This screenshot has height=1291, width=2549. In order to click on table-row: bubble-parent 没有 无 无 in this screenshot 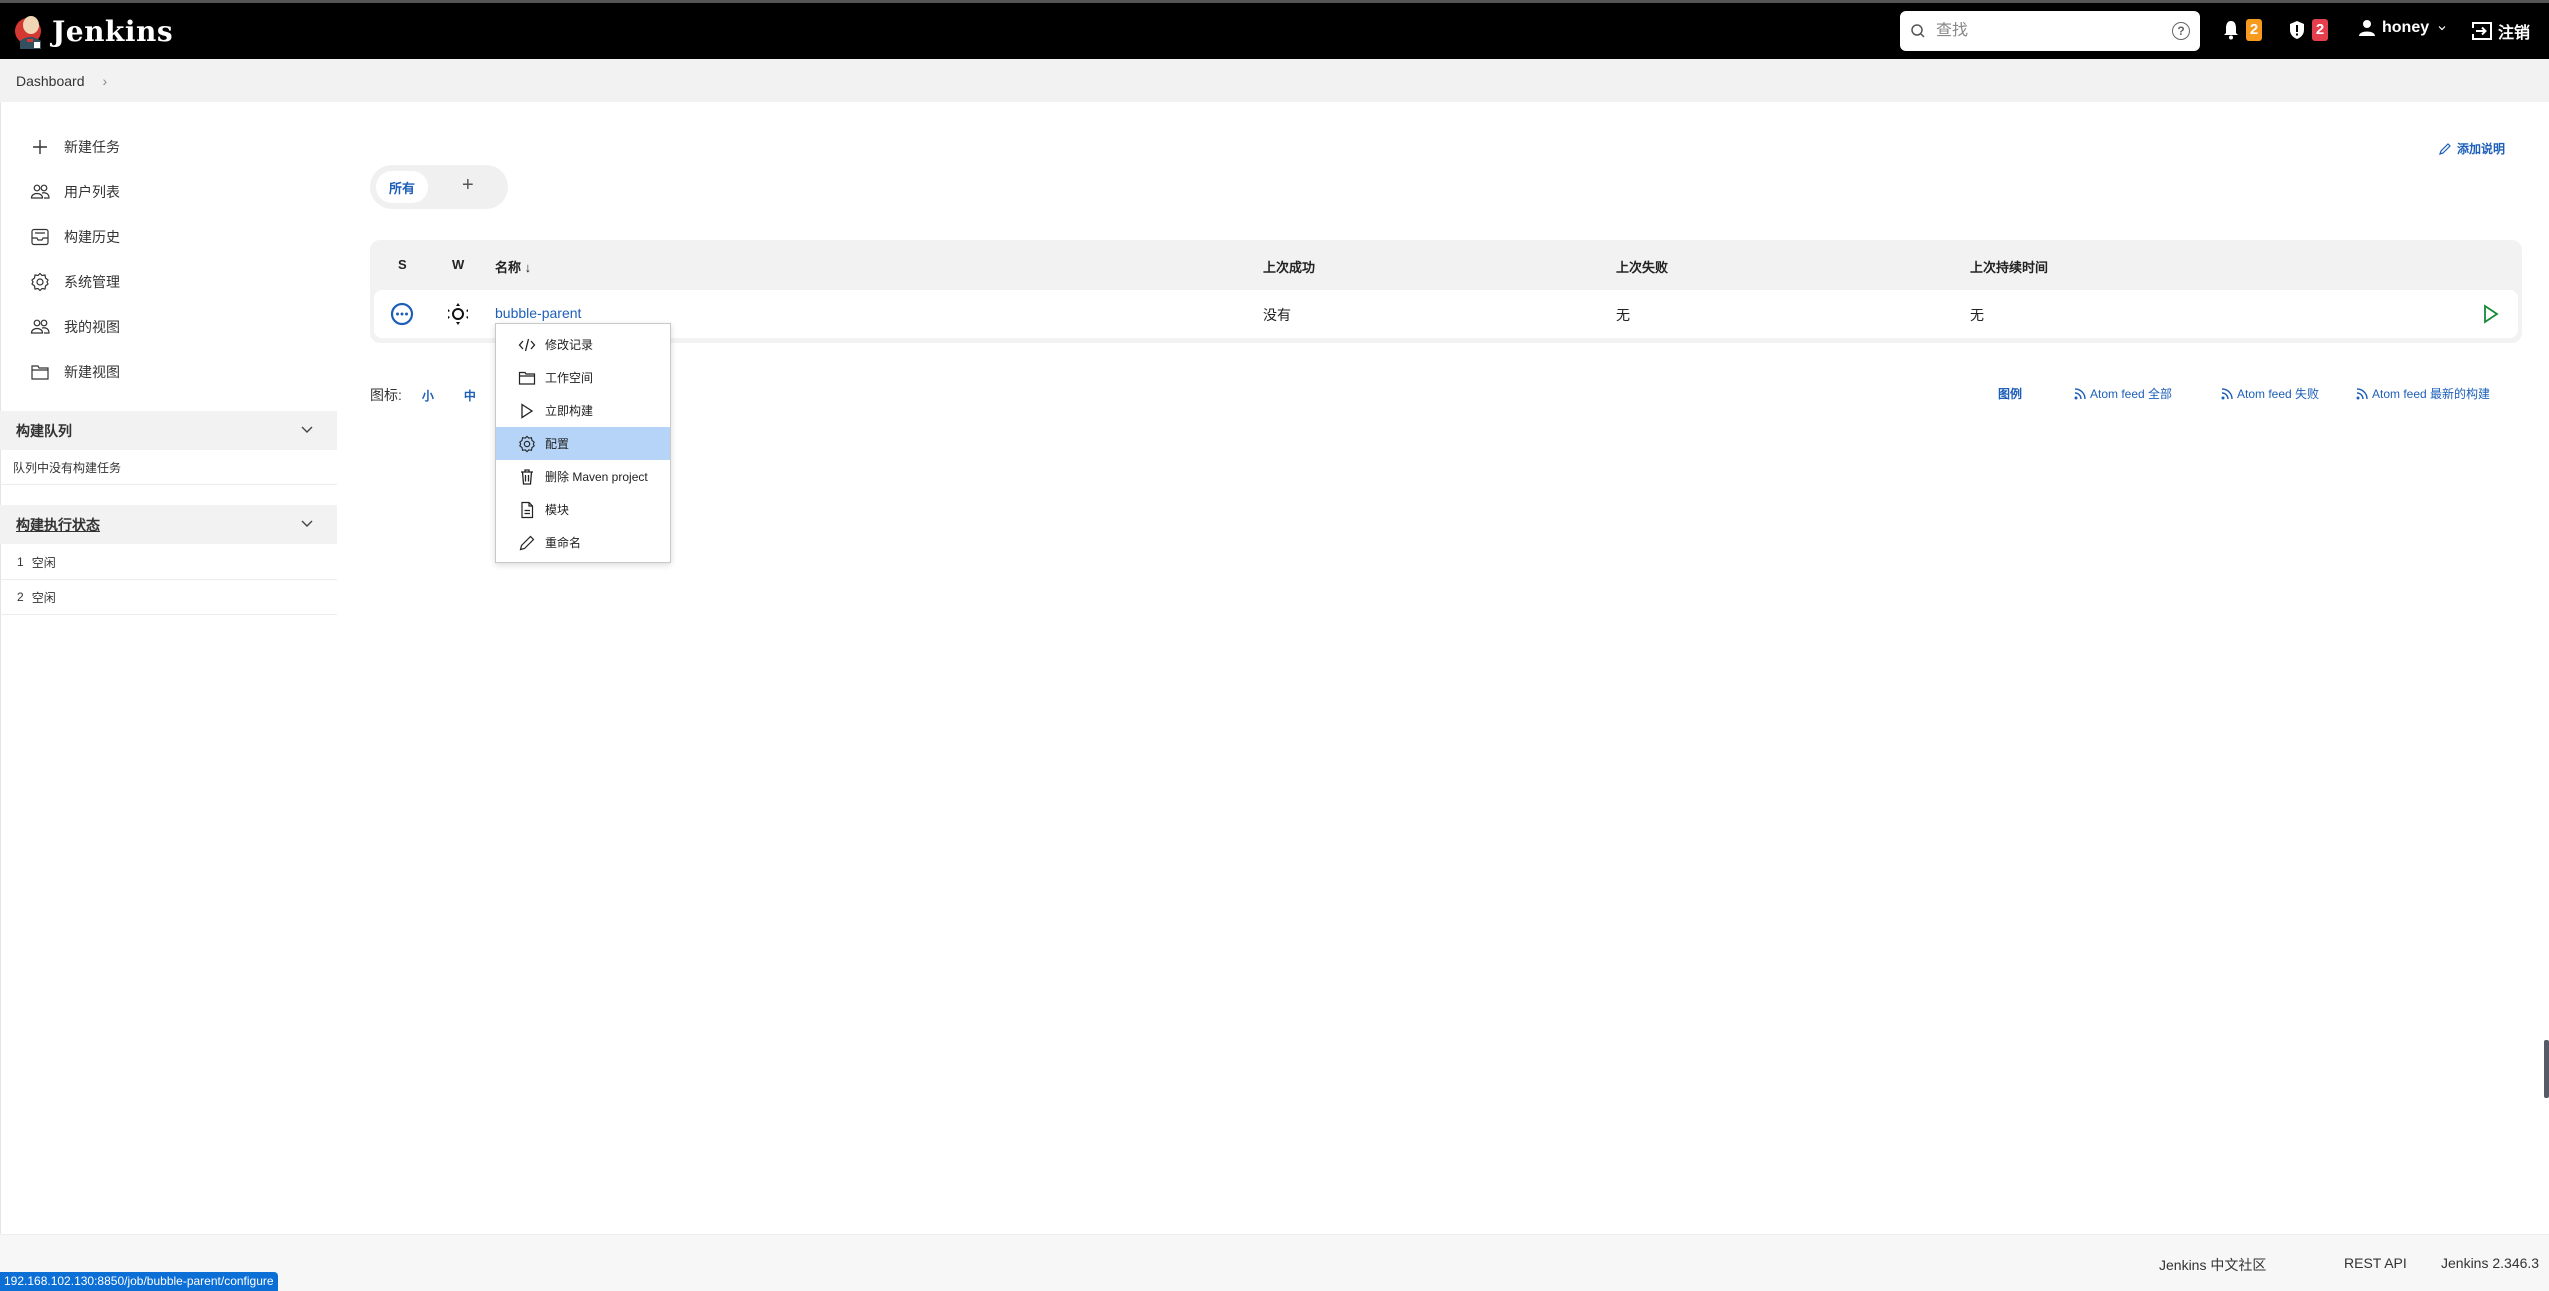, I will do `click(1446, 314)`.